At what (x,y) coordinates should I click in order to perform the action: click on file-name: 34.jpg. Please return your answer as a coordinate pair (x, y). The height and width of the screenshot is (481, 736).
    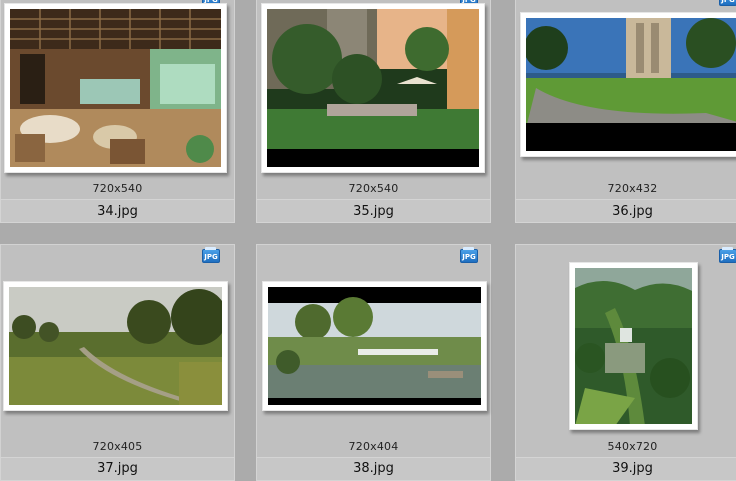
    Looking at the image, I should click on (117, 211).